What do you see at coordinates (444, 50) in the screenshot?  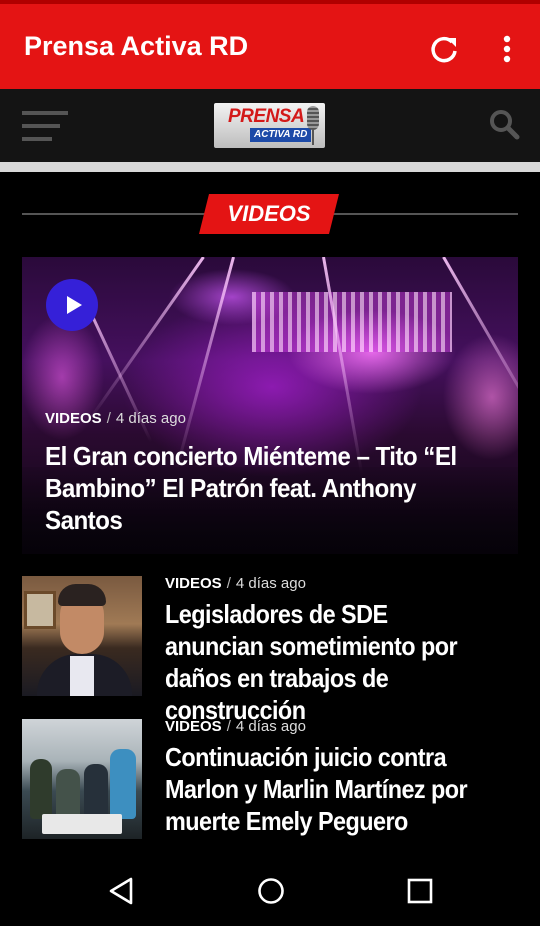 I see `refresh-icon` at bounding box center [444, 50].